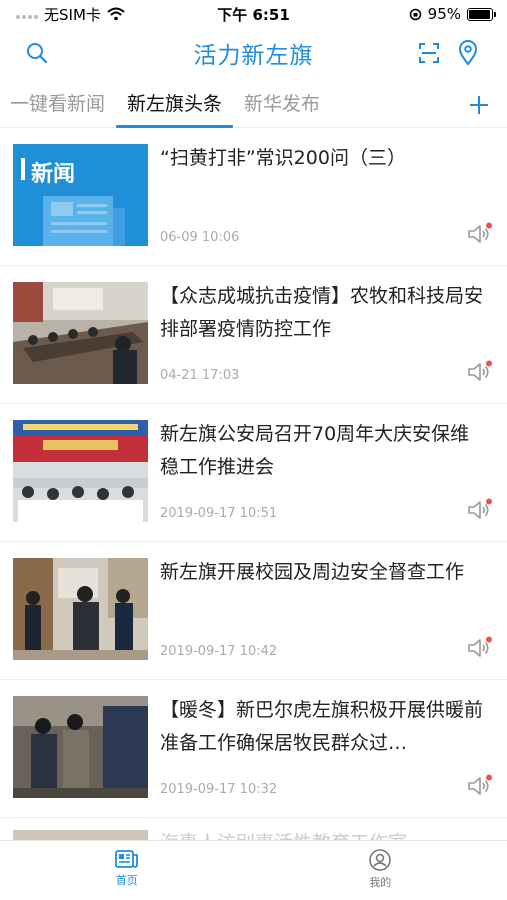 Image resolution: width=507 pixels, height=900 pixels. I want to click on news-item: 海事人访别事活性教育工作室, so click(253, 829).